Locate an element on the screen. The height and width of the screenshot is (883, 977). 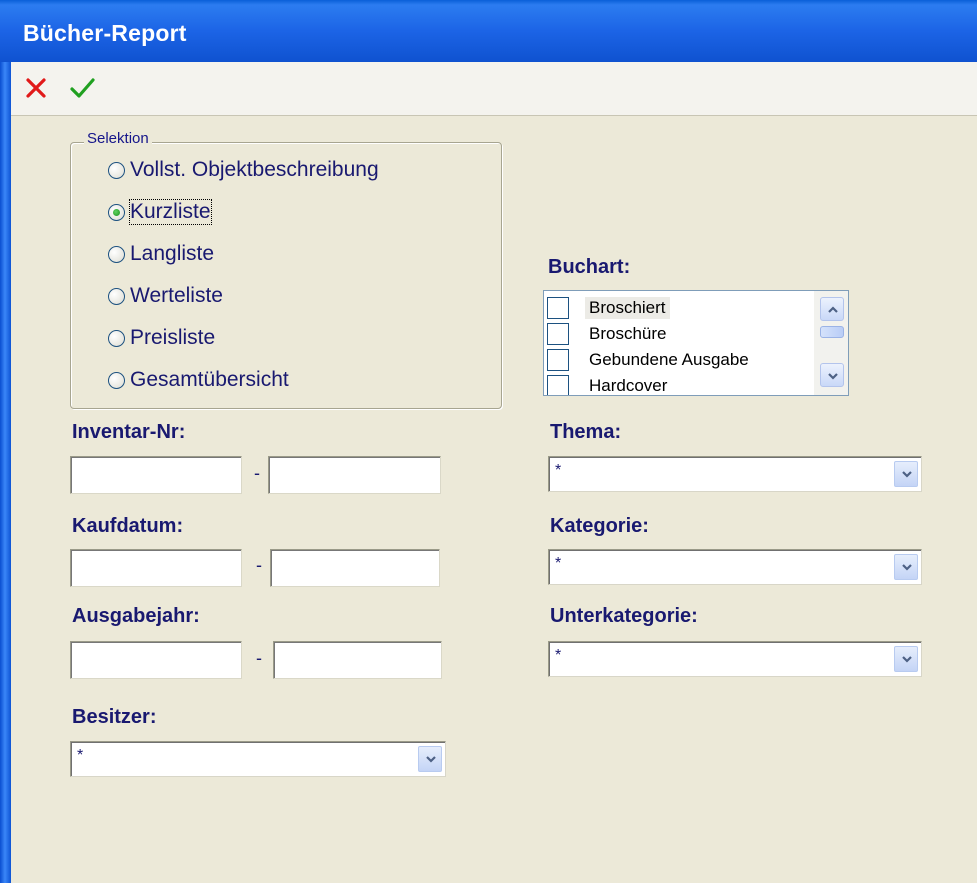
list-item: Broschiert is located at coordinates (676, 308).